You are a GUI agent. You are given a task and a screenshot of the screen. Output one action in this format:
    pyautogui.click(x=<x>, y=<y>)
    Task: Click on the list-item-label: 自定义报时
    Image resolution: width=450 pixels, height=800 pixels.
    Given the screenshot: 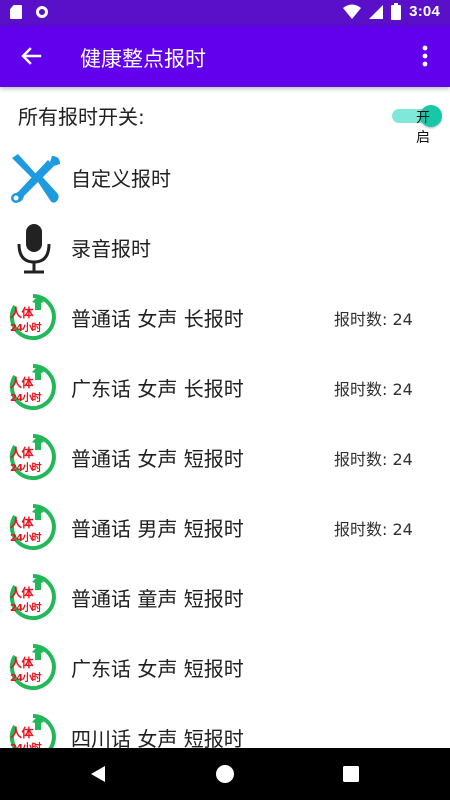 What is the action you would take?
    pyautogui.click(x=121, y=179)
    